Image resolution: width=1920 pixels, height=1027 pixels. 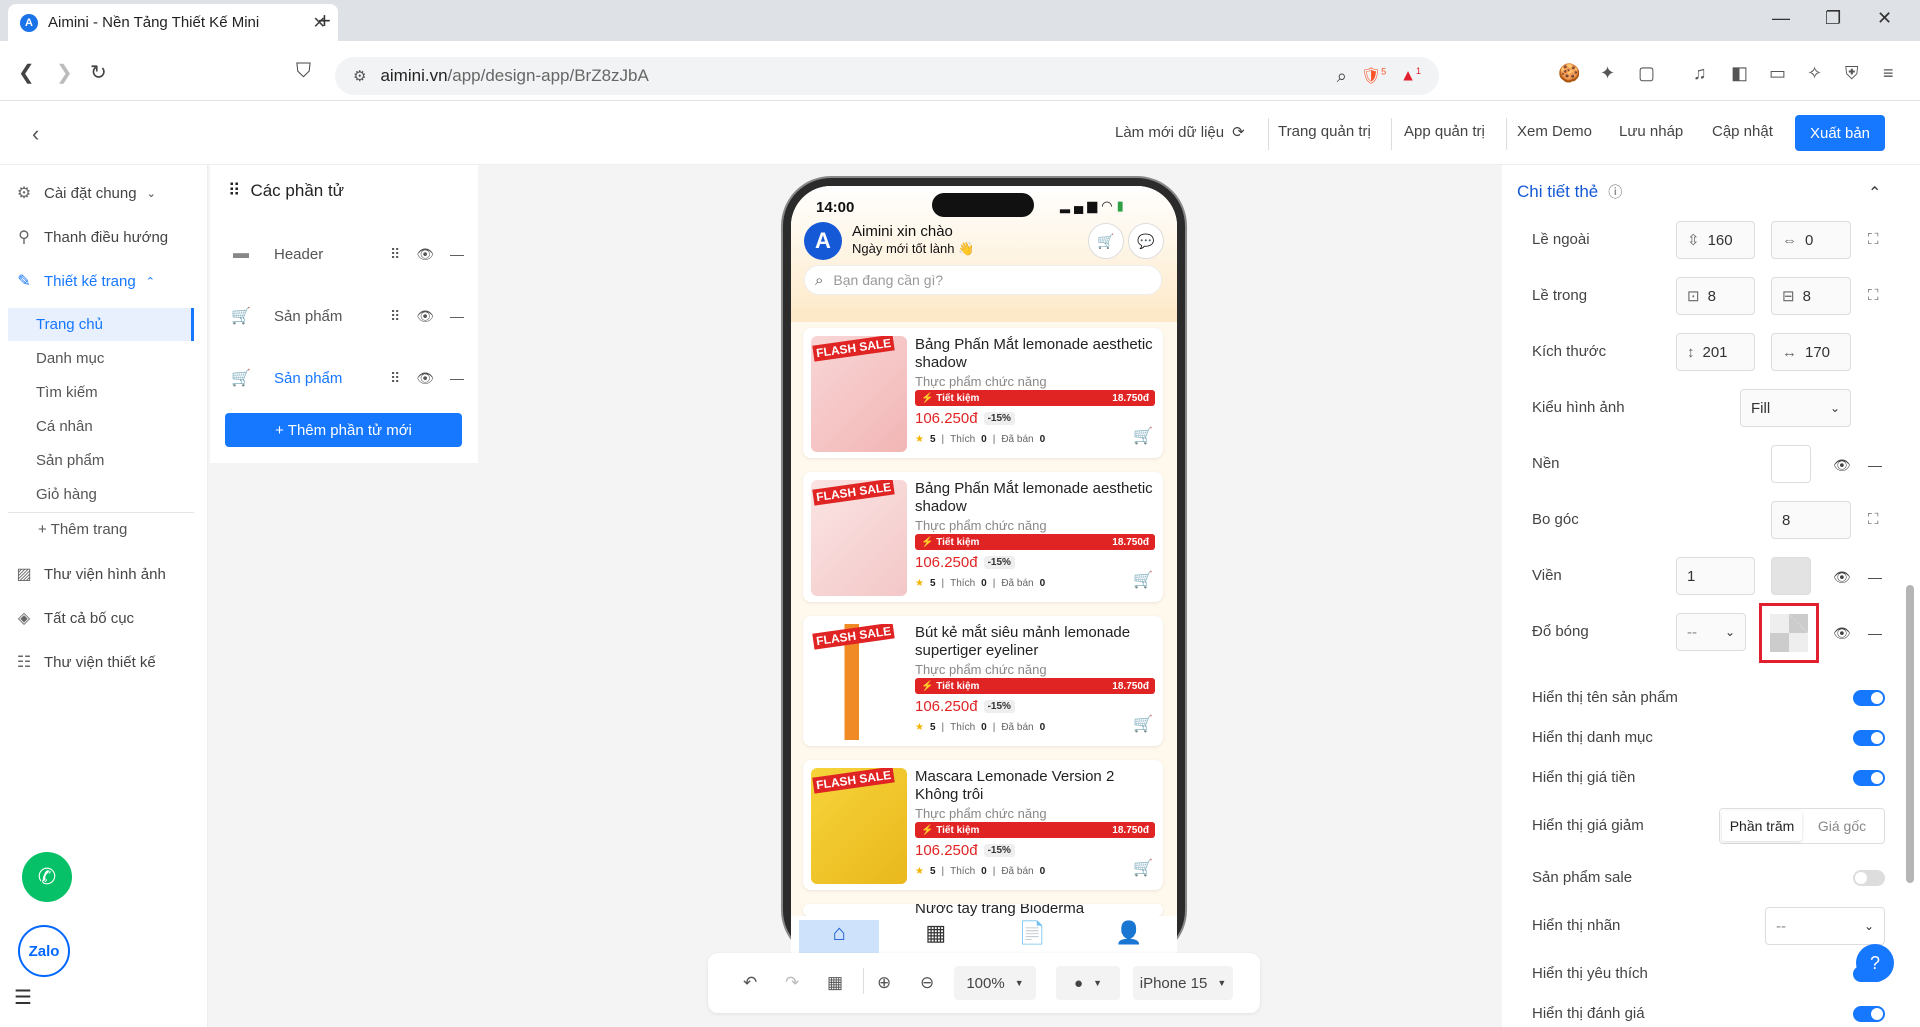 I want to click on image-style-select: Fill ⌄, so click(x=1795, y=408).